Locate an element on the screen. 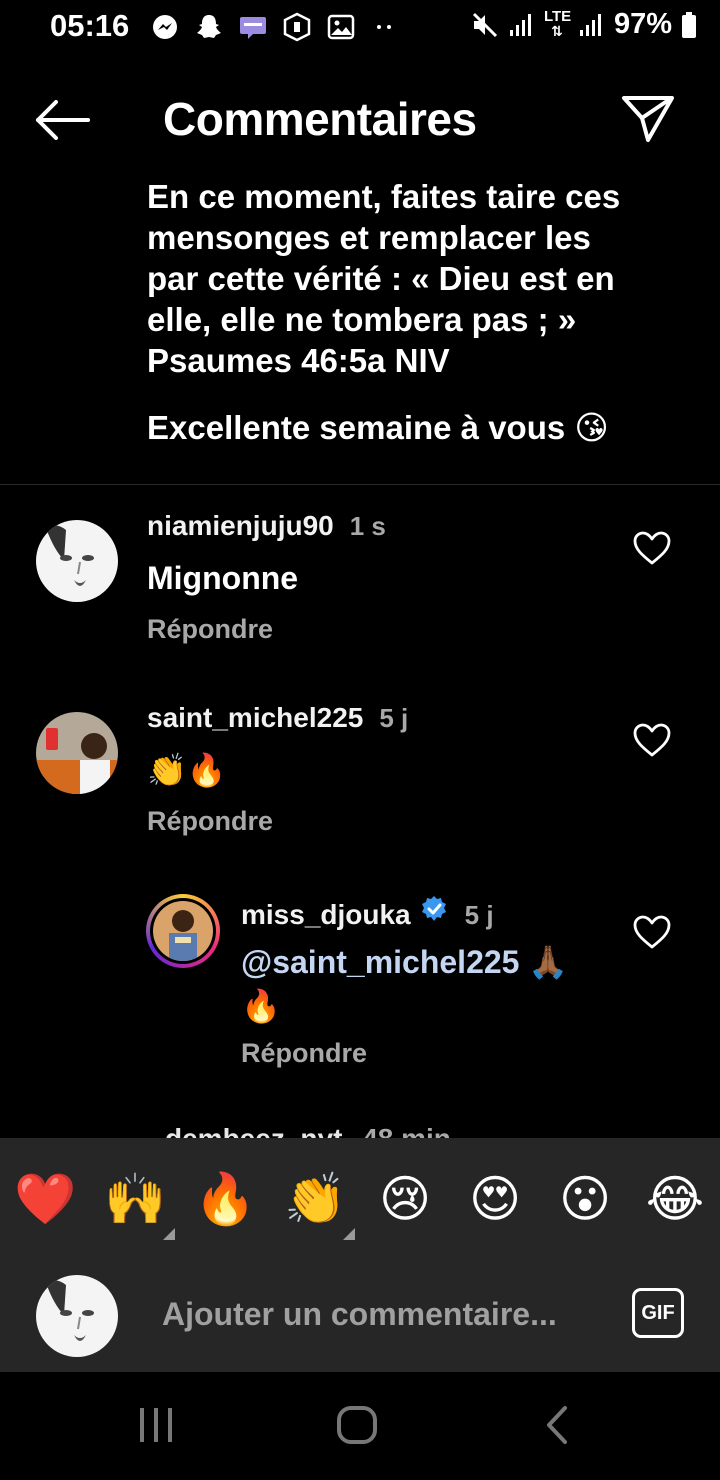  emoji-fire-button: 🔥 is located at coordinates (225, 1199).